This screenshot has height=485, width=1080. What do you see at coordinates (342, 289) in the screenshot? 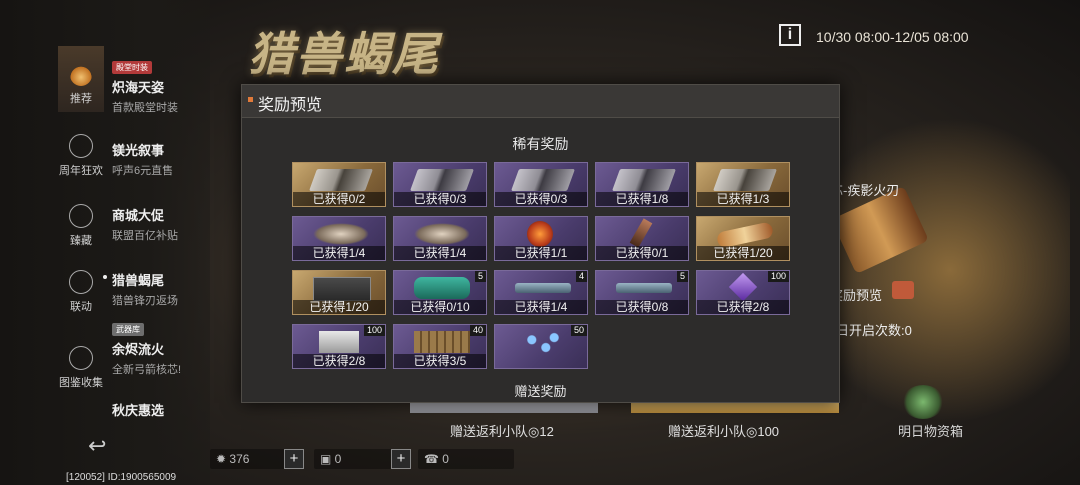
I see `reward-box-icon` at bounding box center [342, 289].